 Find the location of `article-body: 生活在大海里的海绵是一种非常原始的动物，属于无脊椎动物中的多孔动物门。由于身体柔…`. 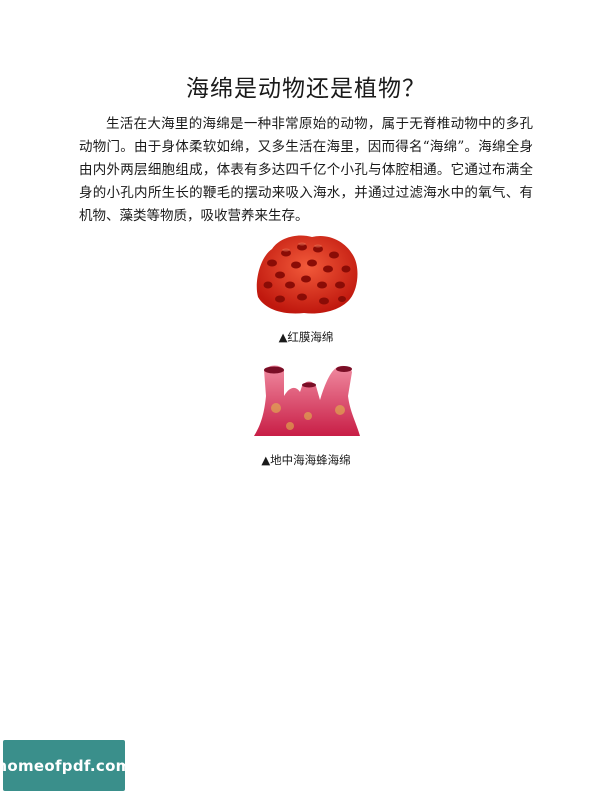

article-body: 生活在大海里的海绵是一种非常原始的动物，属于无脊椎动物中的多孔动物门。由于身体柔… is located at coordinates (306, 170).